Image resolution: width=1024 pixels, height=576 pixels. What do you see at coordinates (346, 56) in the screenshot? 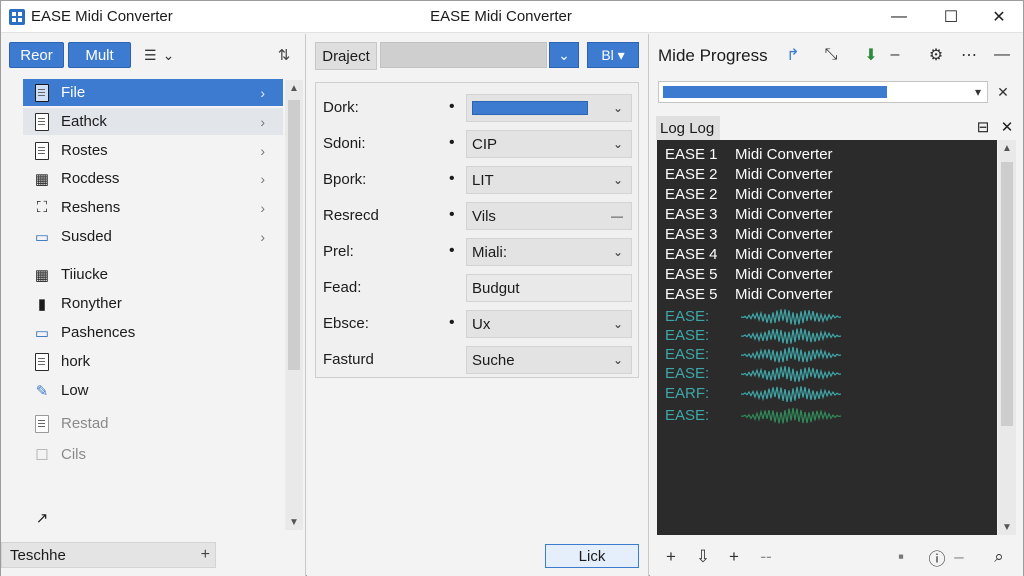
I see `tab-object: Draject` at bounding box center [346, 56].